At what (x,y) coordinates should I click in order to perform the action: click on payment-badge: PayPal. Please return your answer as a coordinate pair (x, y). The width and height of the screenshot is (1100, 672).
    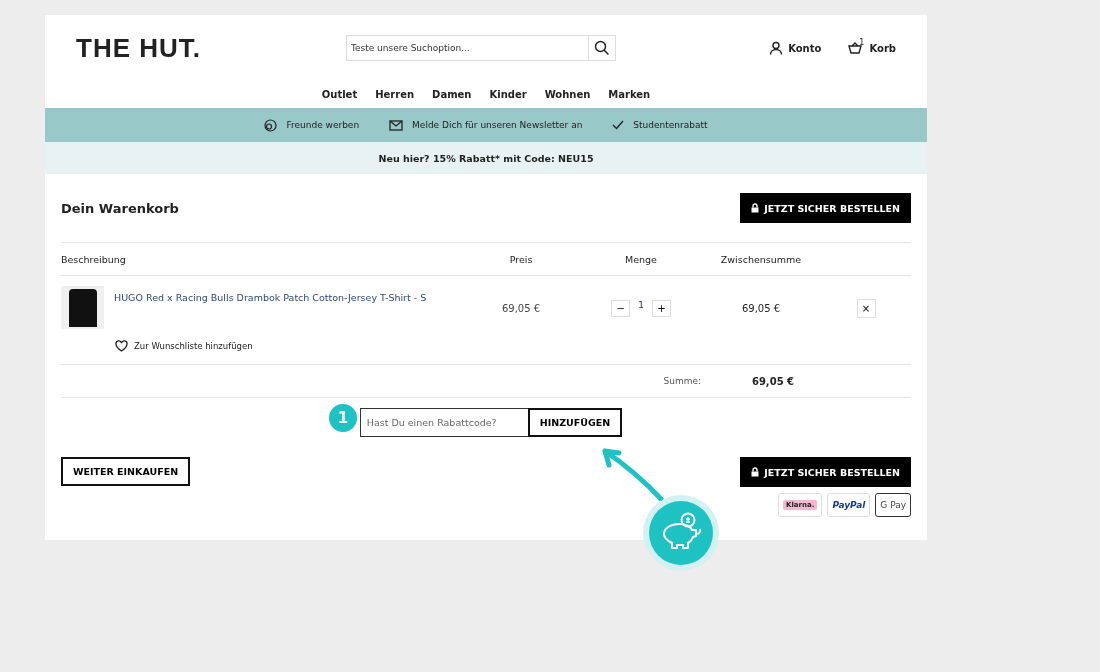
    Looking at the image, I should click on (849, 505).